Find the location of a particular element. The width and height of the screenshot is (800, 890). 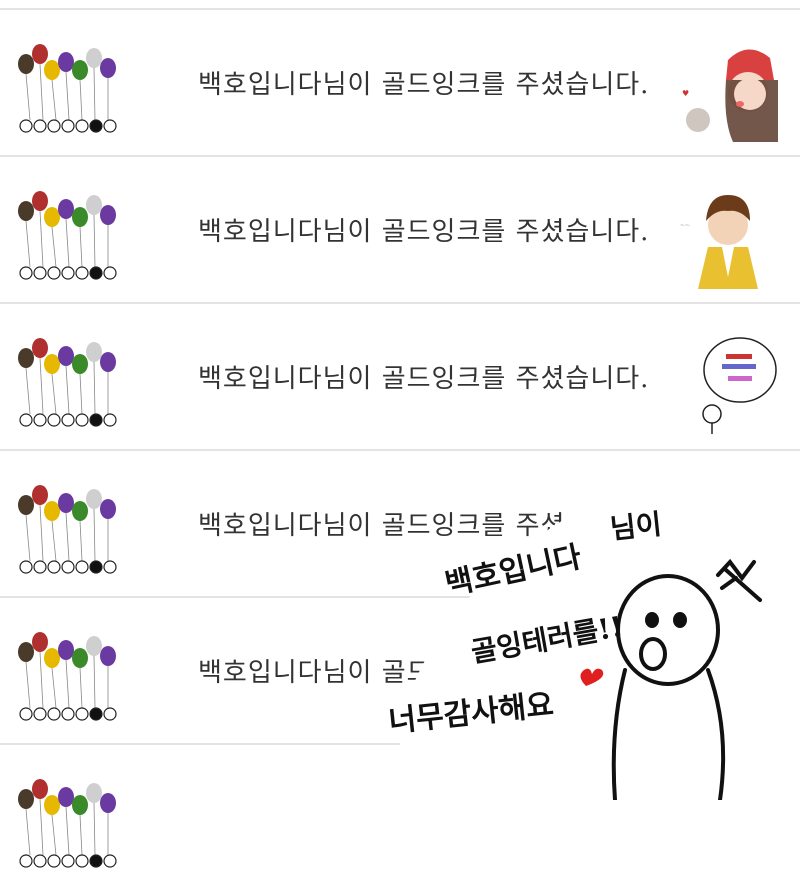

boy-yellow-vest-sticker: ~~ is located at coordinates (728, 238).